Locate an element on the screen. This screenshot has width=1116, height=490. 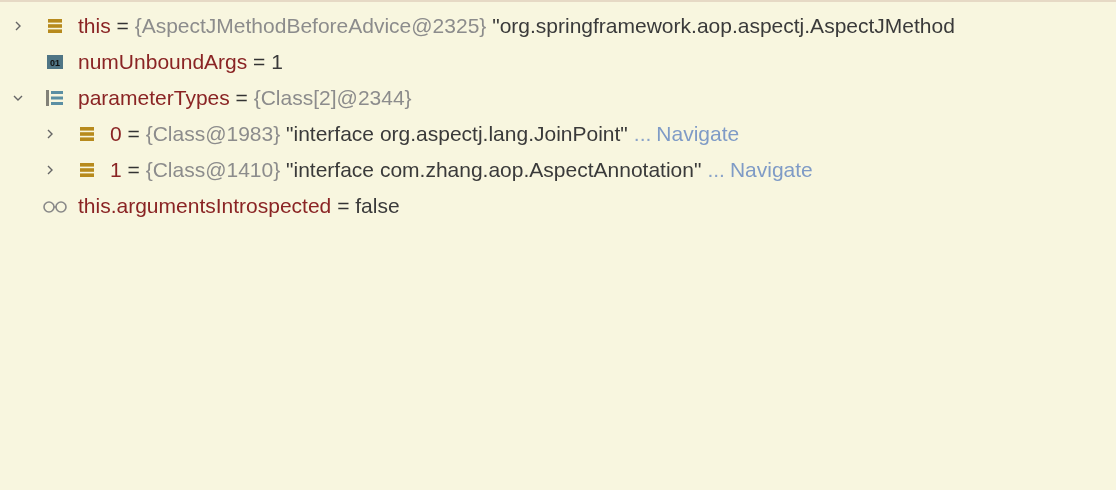
glasses-icon is located at coordinates (55, 206).